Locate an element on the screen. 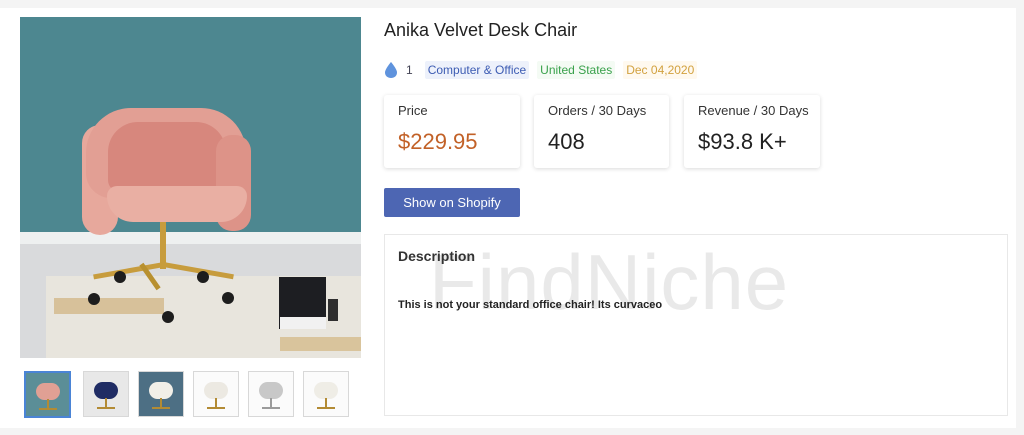 This screenshot has width=1024, height=435. product-title: Anika Velvet Desk Chair is located at coordinates (481, 30).